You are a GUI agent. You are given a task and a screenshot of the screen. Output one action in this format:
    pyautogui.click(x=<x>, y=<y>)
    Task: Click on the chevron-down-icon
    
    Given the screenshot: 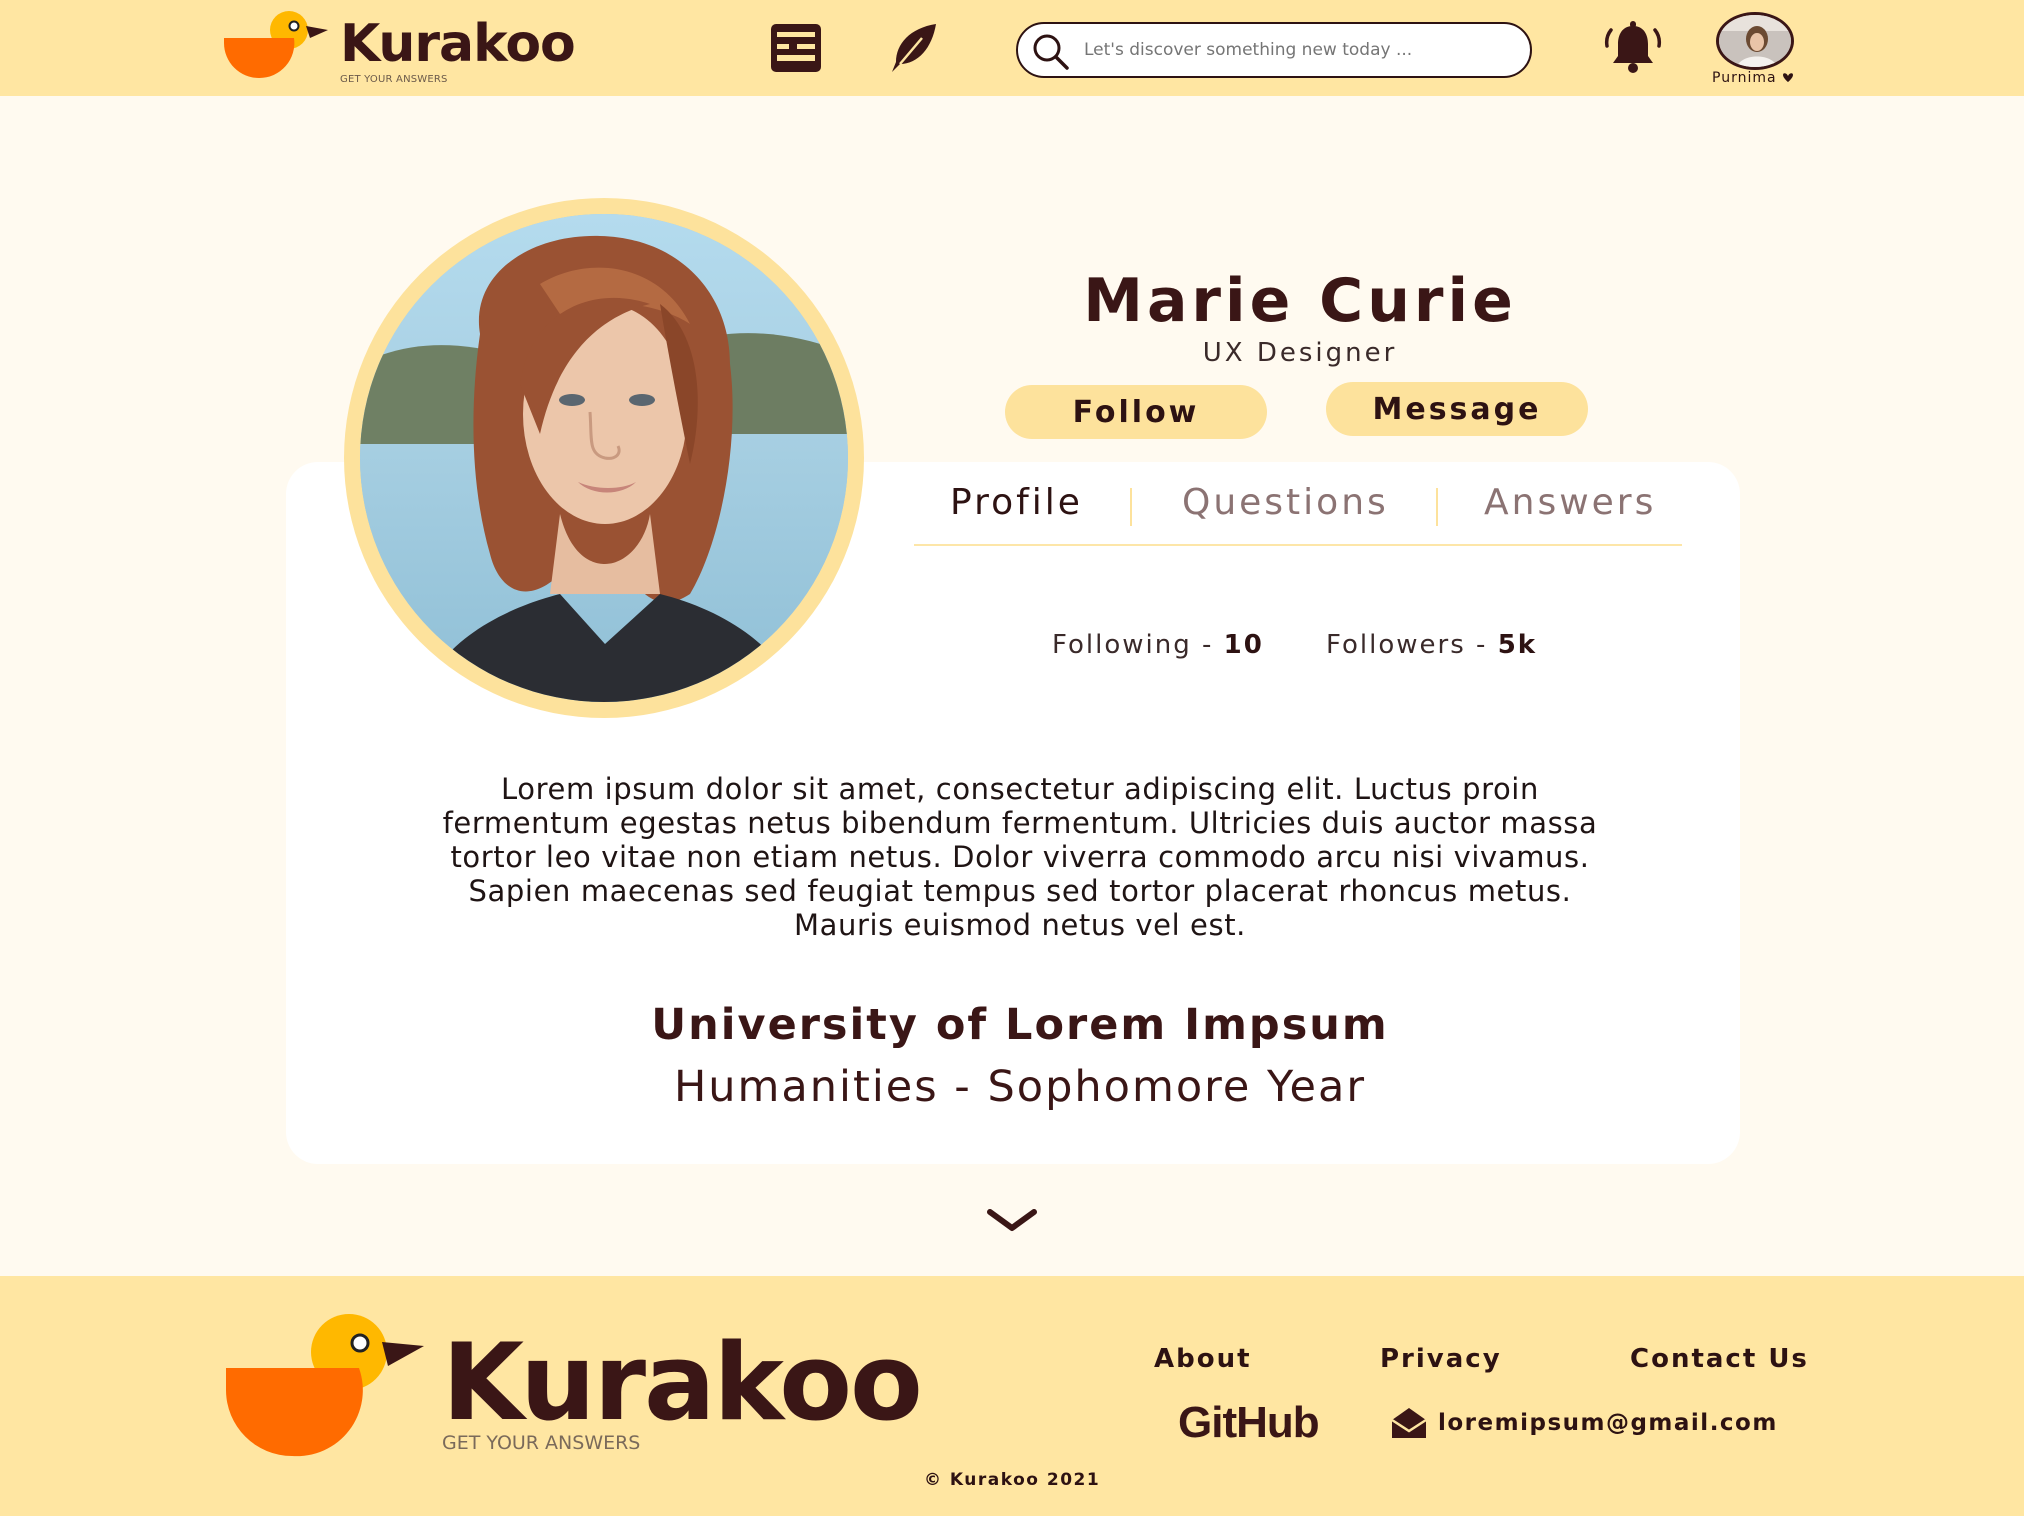 What is the action you would take?
    pyautogui.click(x=1012, y=1223)
    